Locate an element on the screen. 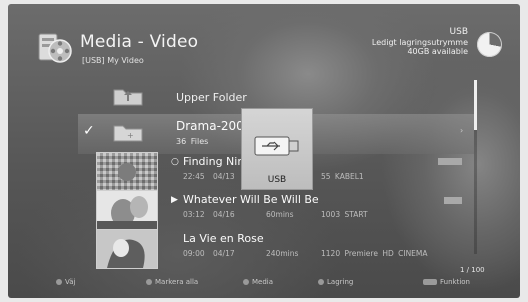 Image resolution: width=528 pixels, height=302 pixels. storage-pie-icon is located at coordinates (489, 44).